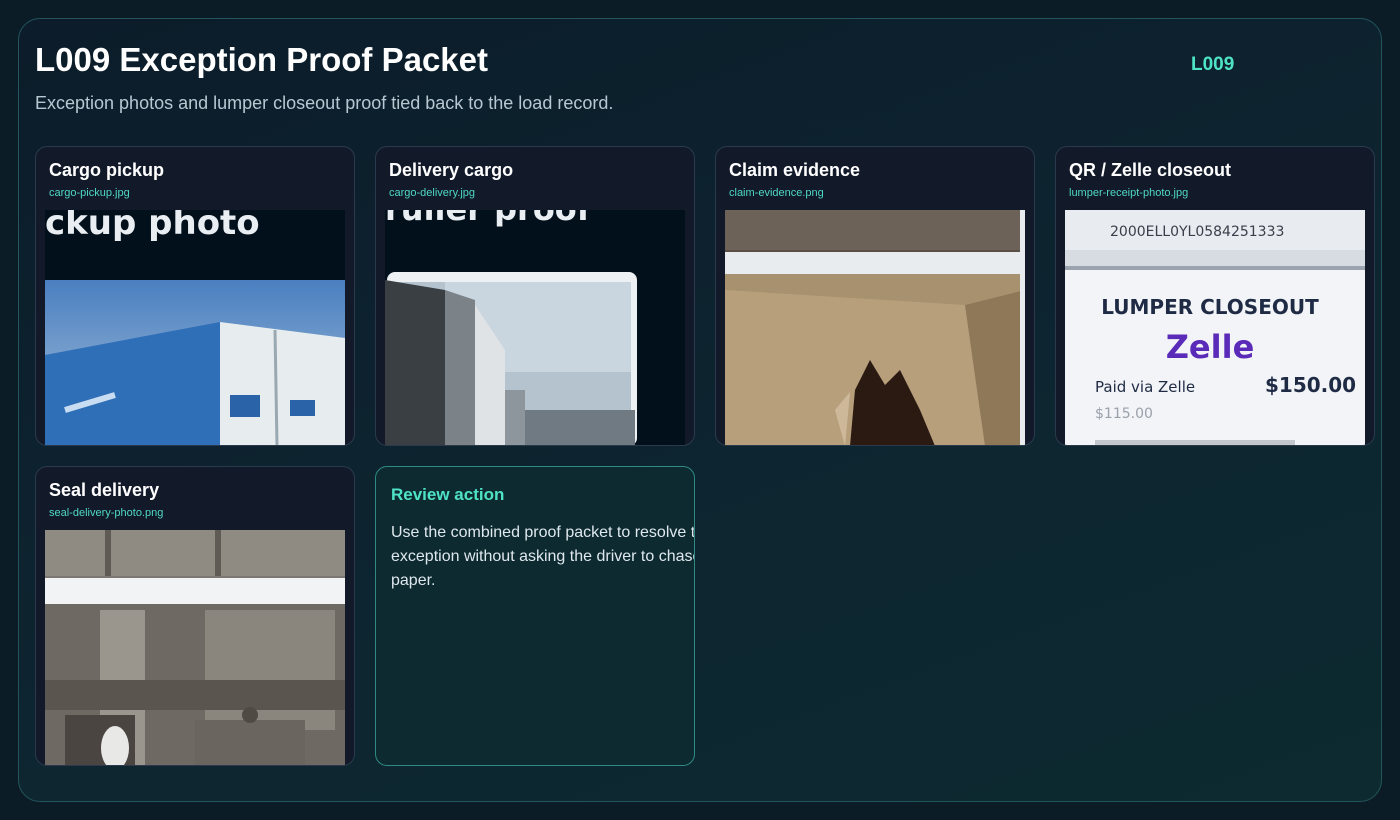  What do you see at coordinates (1212, 65) in the screenshot?
I see `load-id-badge: L009` at bounding box center [1212, 65].